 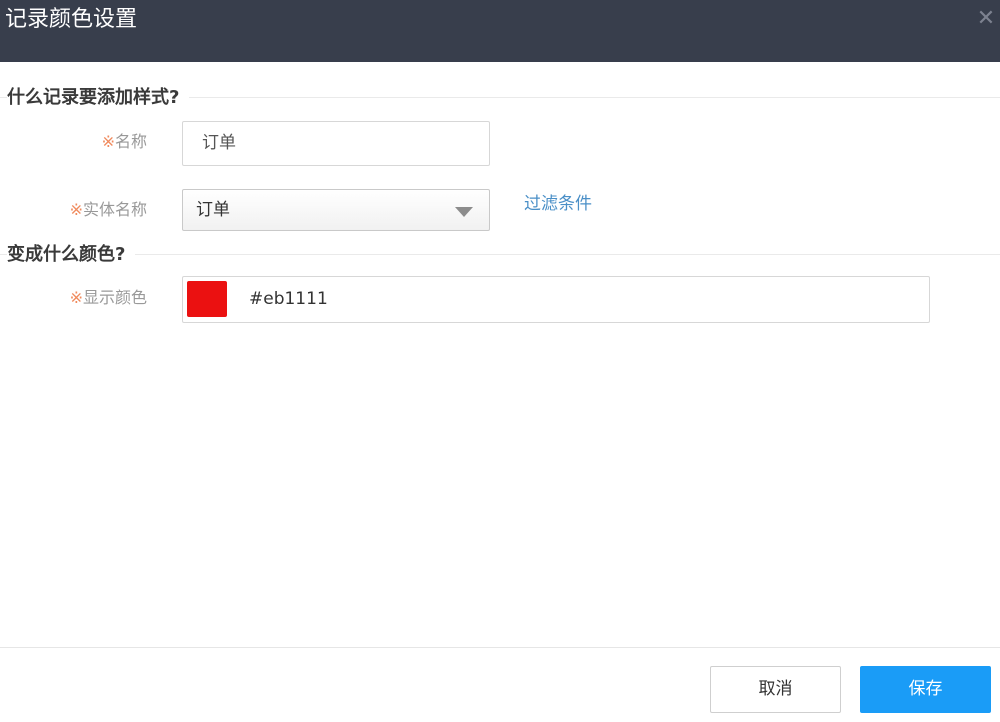 What do you see at coordinates (986, 19) in the screenshot?
I see `close-icon: ✕` at bounding box center [986, 19].